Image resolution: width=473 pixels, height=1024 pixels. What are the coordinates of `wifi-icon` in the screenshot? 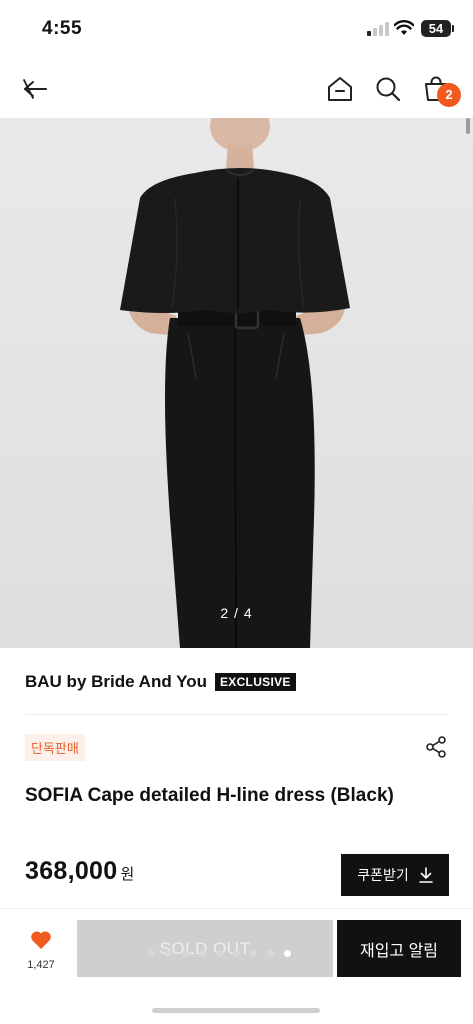 It's located at (404, 27).